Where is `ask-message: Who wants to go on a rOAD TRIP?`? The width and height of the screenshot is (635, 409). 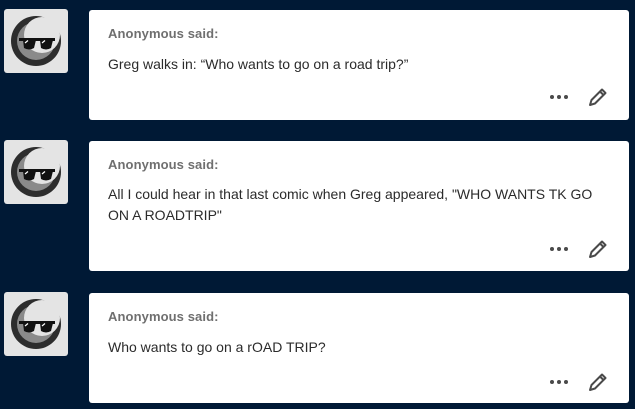 ask-message: Who wants to go on a rOAD TRIP? is located at coordinates (217, 347).